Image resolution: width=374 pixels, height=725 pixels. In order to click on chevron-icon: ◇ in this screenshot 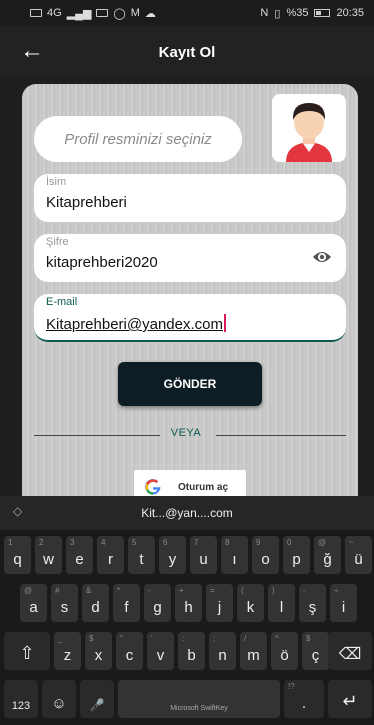, I will do `click(17, 511)`.